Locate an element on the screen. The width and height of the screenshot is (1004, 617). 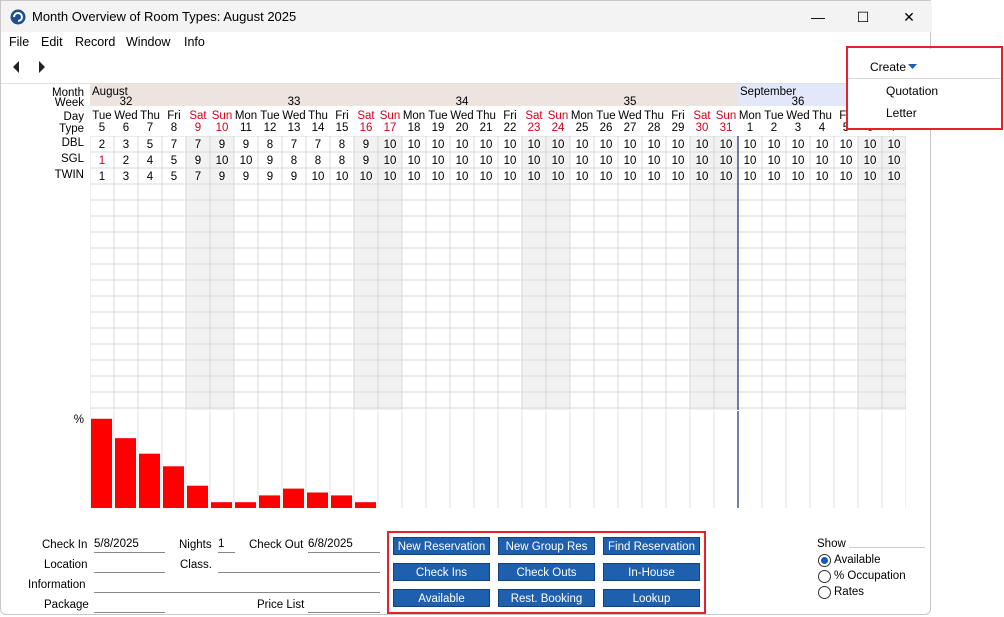
date-header-cell: 26 is located at coordinates (606, 128).